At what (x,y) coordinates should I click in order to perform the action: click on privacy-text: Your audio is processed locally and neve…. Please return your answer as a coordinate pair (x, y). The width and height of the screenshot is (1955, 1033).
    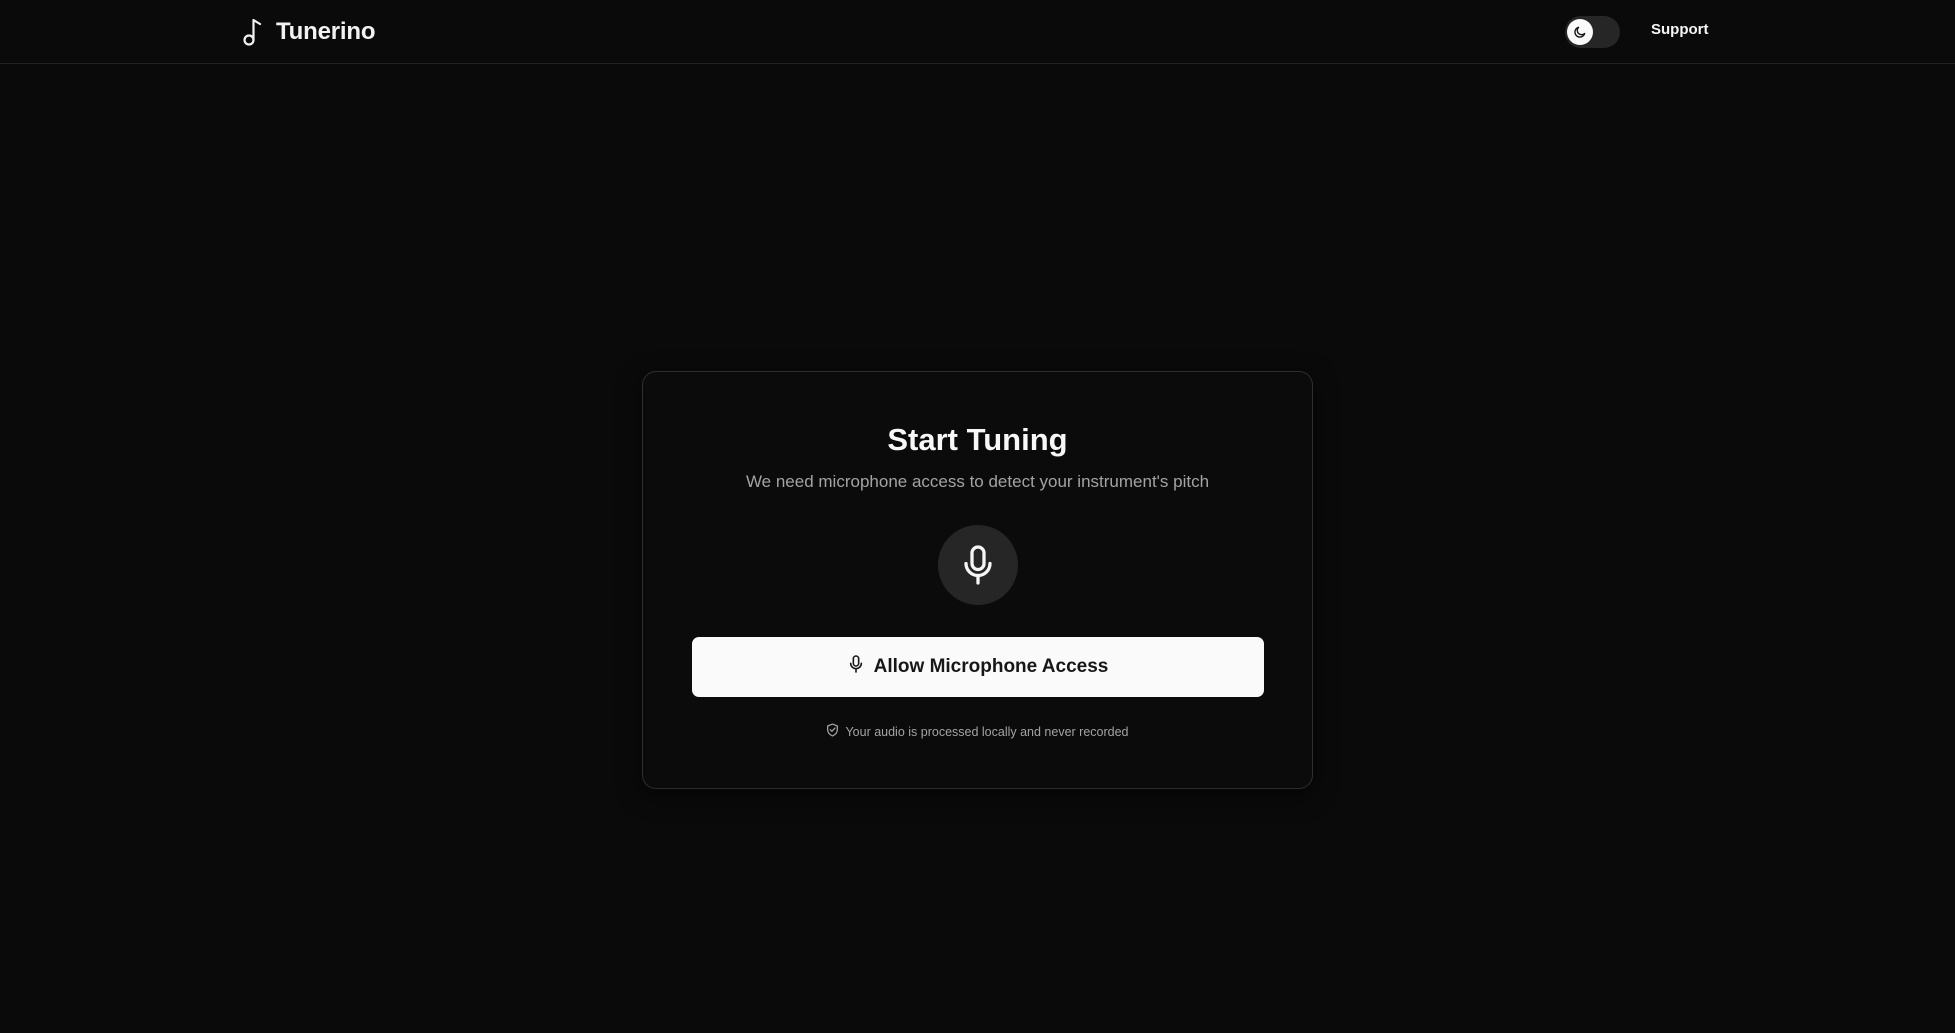
    Looking at the image, I should click on (987, 731).